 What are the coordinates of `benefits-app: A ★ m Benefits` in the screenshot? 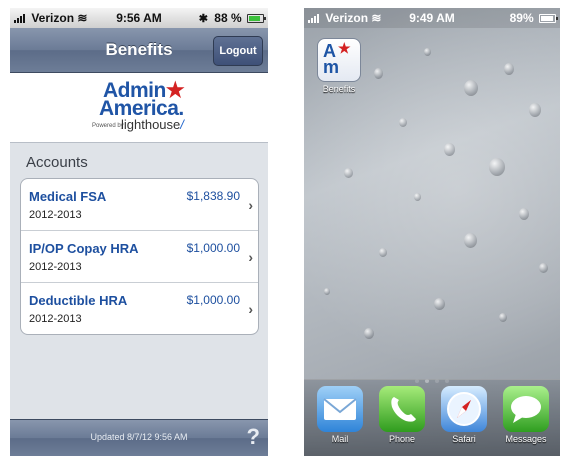 It's located at (339, 66).